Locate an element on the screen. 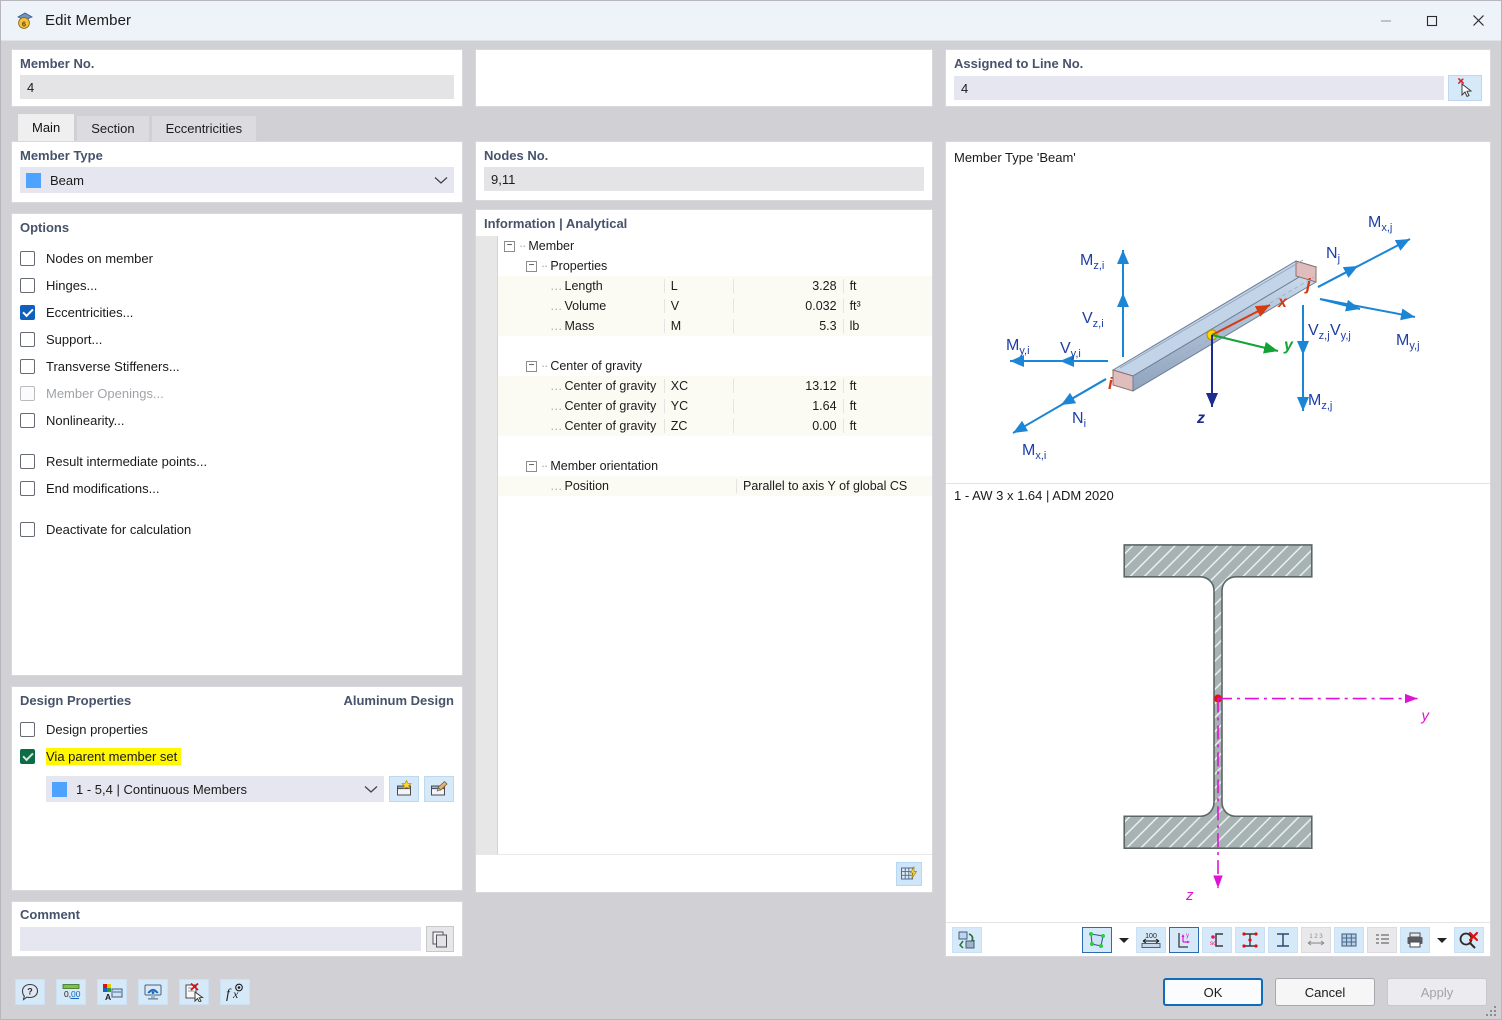  tree-label: Center of gravity is located at coordinates (610, 426).